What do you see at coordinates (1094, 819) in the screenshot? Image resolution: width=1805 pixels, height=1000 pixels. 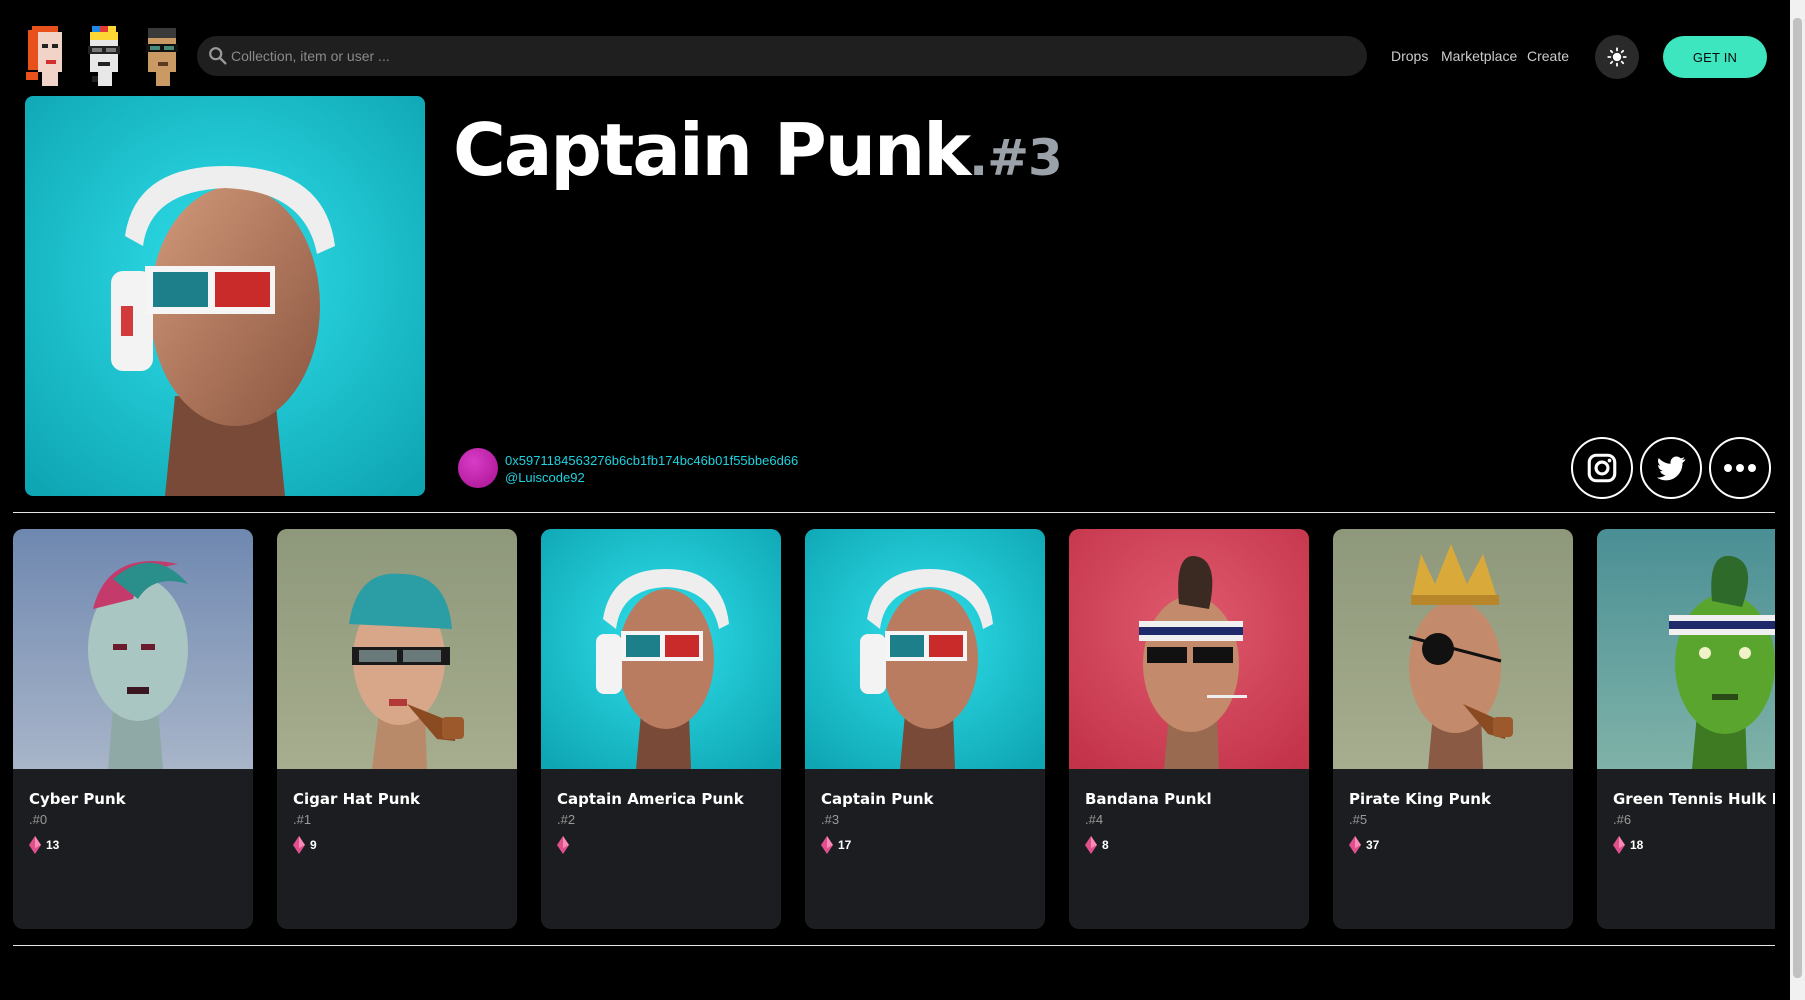 I see `card-number: .#4` at bounding box center [1094, 819].